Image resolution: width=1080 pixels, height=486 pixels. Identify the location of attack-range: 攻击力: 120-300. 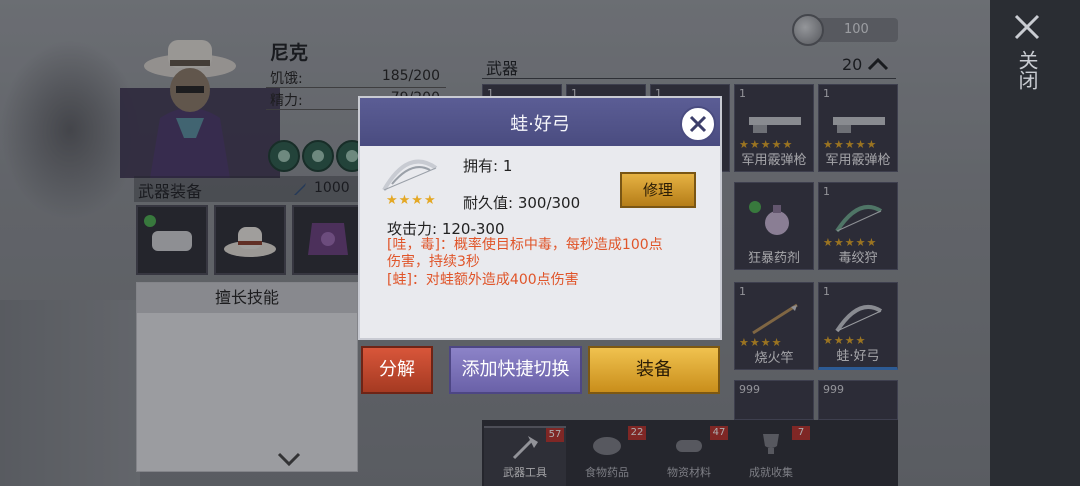
(446, 229).